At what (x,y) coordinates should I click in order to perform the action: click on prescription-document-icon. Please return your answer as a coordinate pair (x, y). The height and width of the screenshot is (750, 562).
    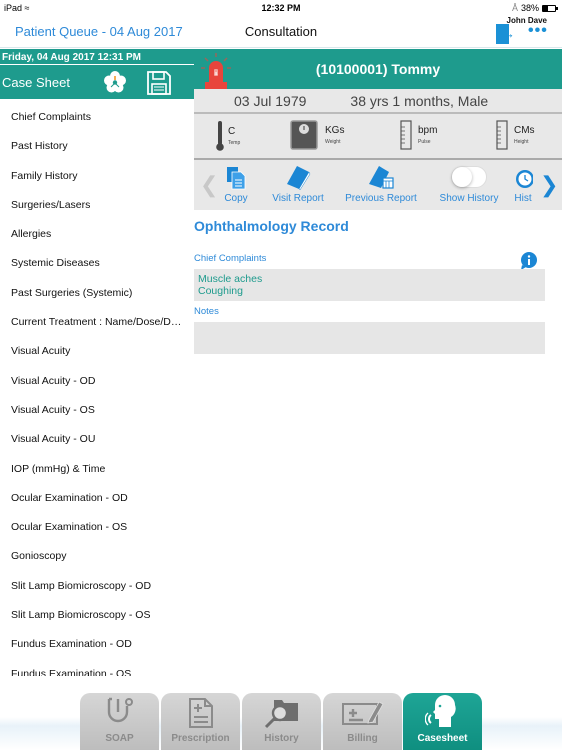
    Looking at the image, I should click on (200, 713).